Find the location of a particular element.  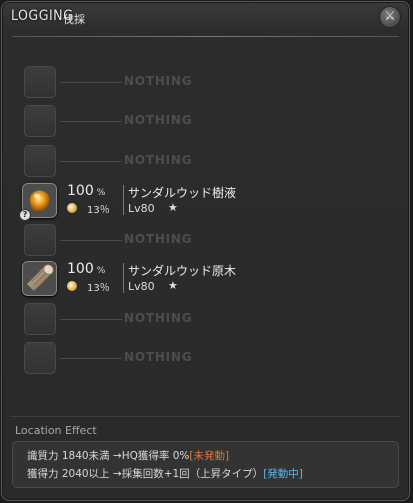

location-effect-line-1: 識質力 1840未満 →HQ獲得率 0%[未発動] is located at coordinates (128, 455).